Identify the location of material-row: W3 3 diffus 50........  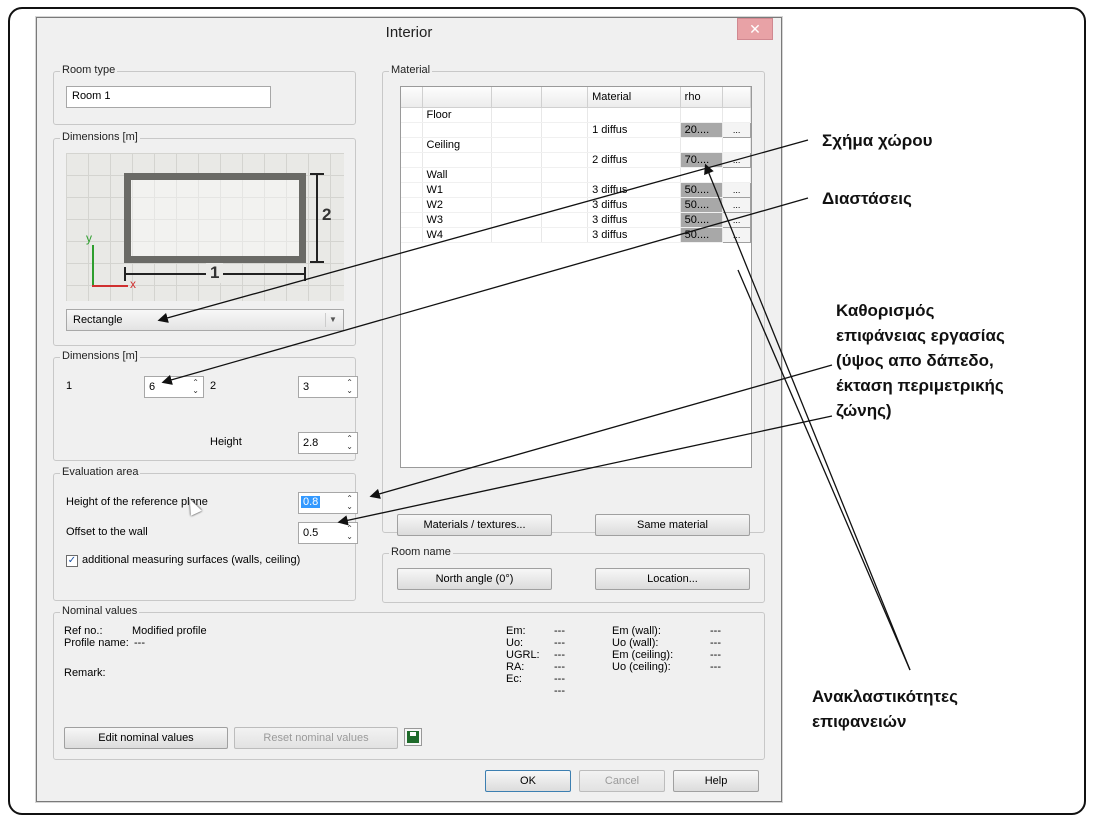
(576, 220).